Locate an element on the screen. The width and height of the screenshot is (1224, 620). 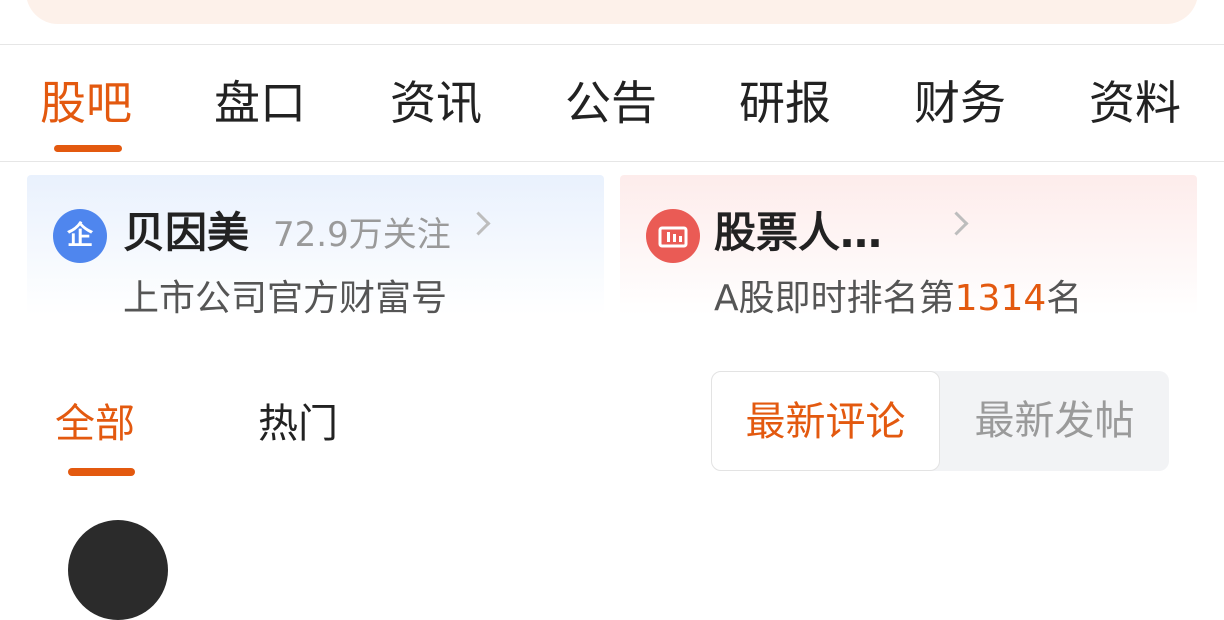
avatar is located at coordinates (118, 570).